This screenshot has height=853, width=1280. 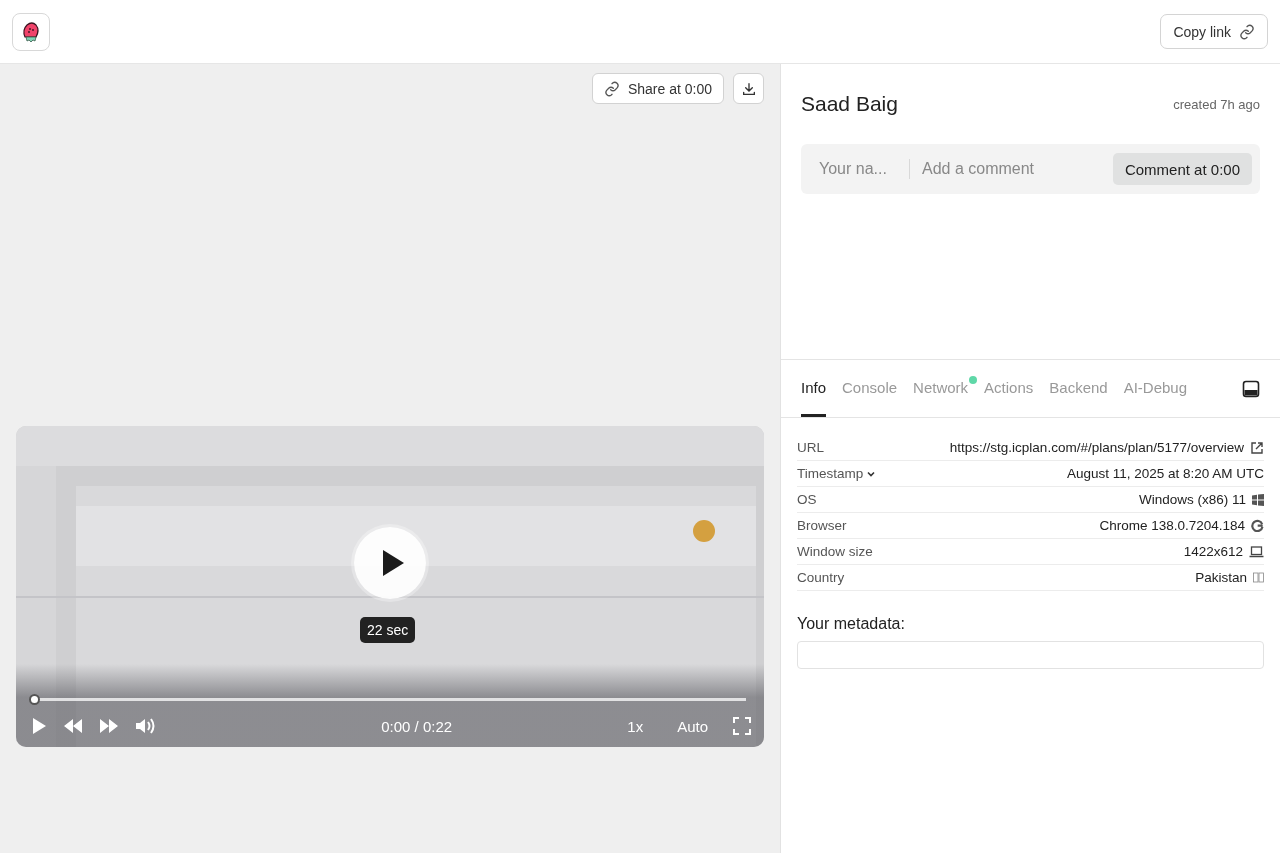 I want to click on copy-link-button: Copy link, so click(x=1214, y=31).